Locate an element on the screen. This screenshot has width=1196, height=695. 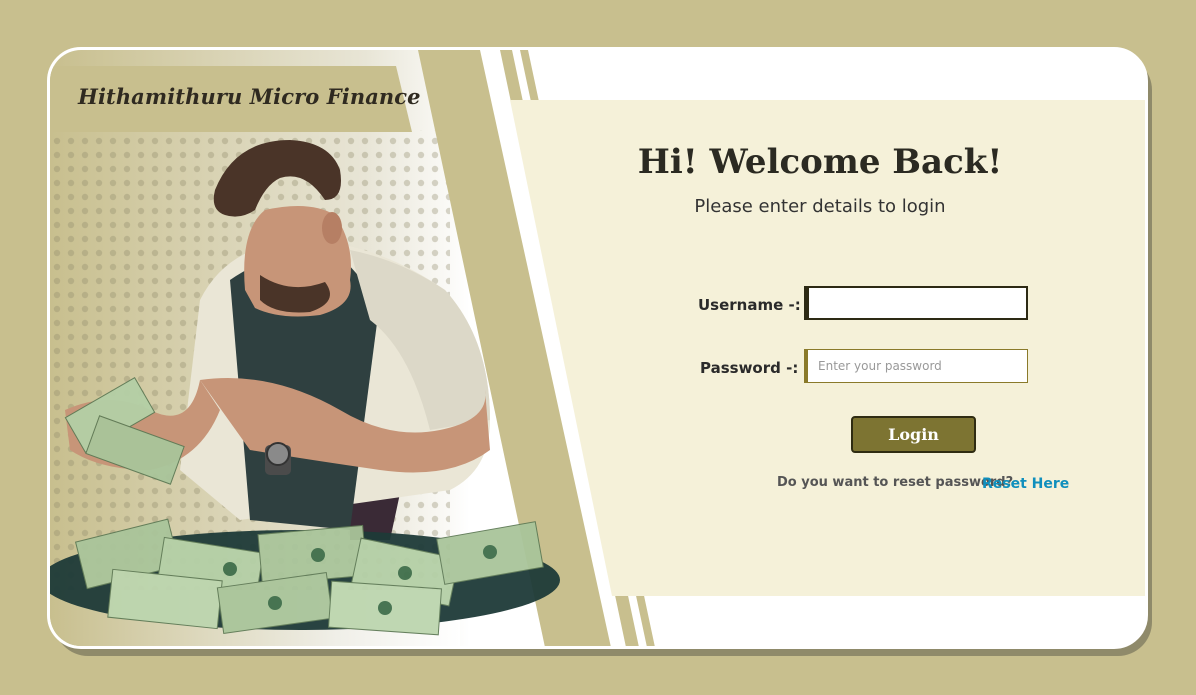
password-label: Password -: is located at coordinates (749, 368).